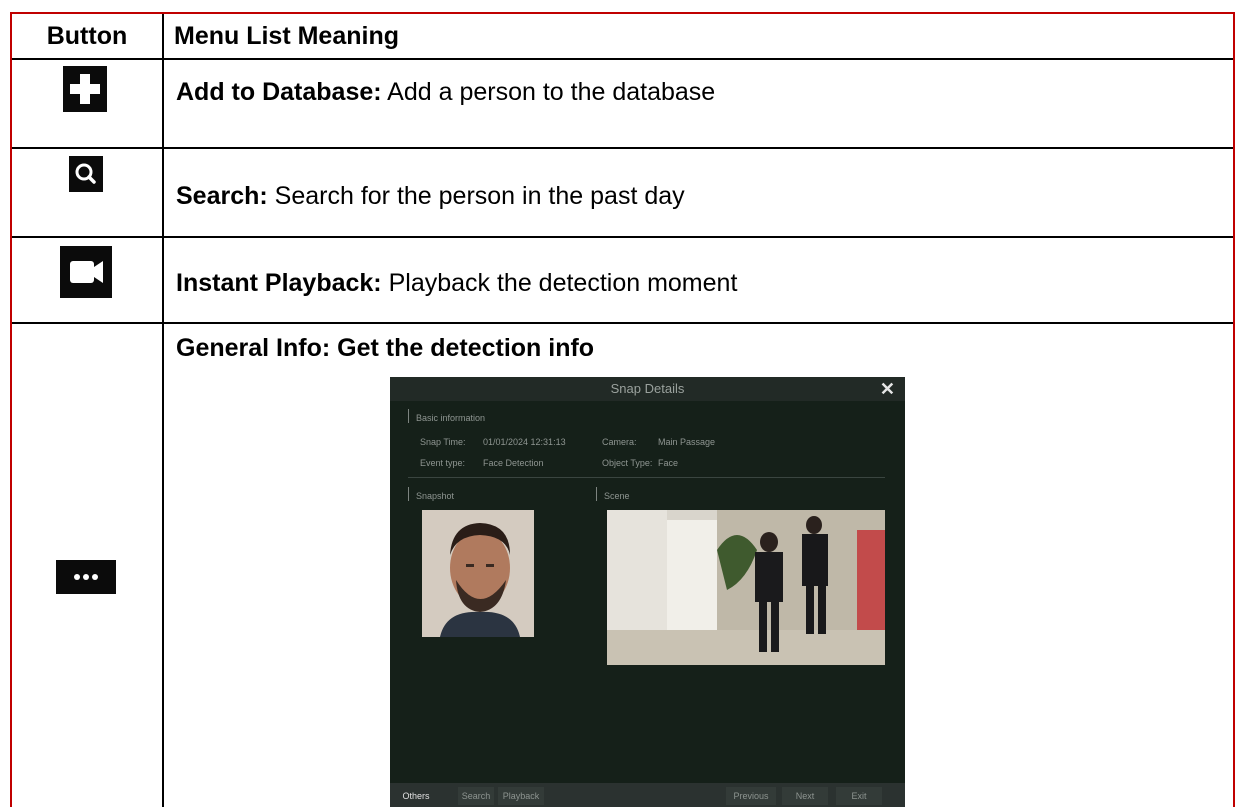 This screenshot has height=807, width=1247. I want to click on others-button: Others, so click(416, 796).